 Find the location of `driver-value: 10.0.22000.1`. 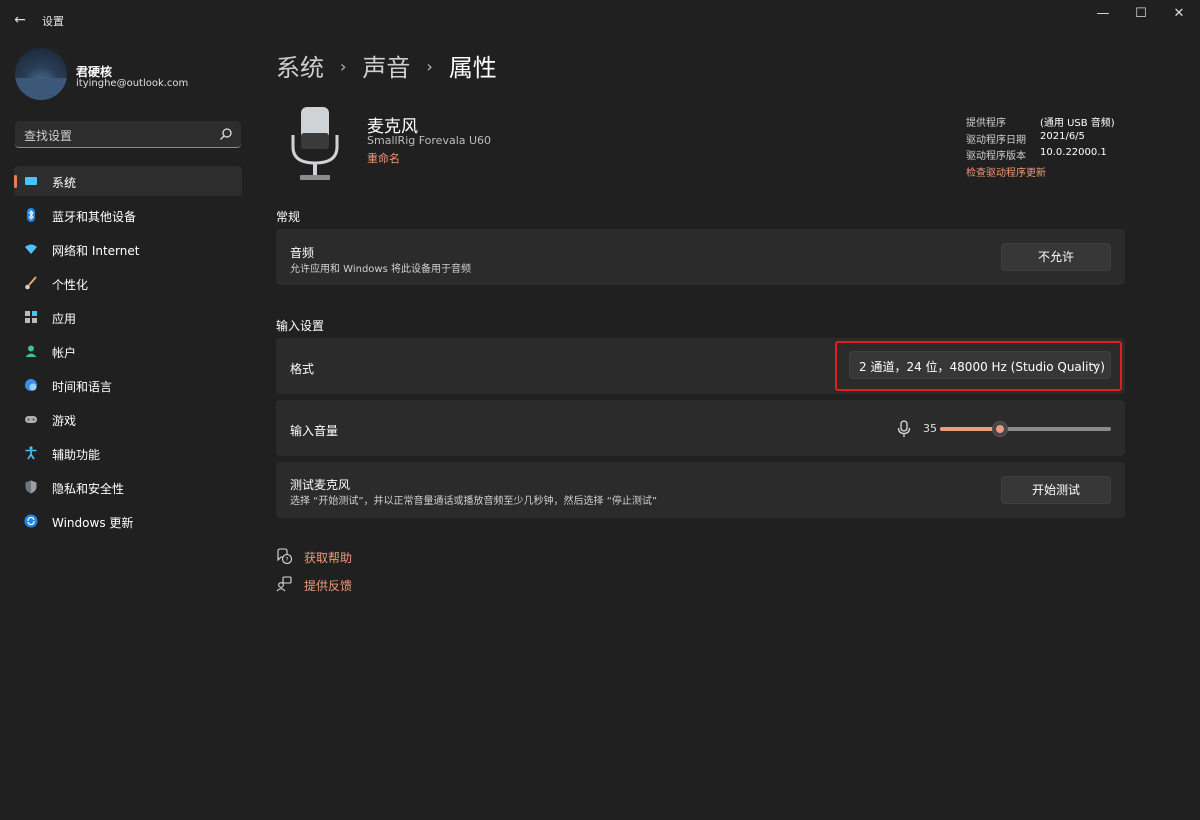

driver-value: 10.0.22000.1 is located at coordinates (1073, 152).